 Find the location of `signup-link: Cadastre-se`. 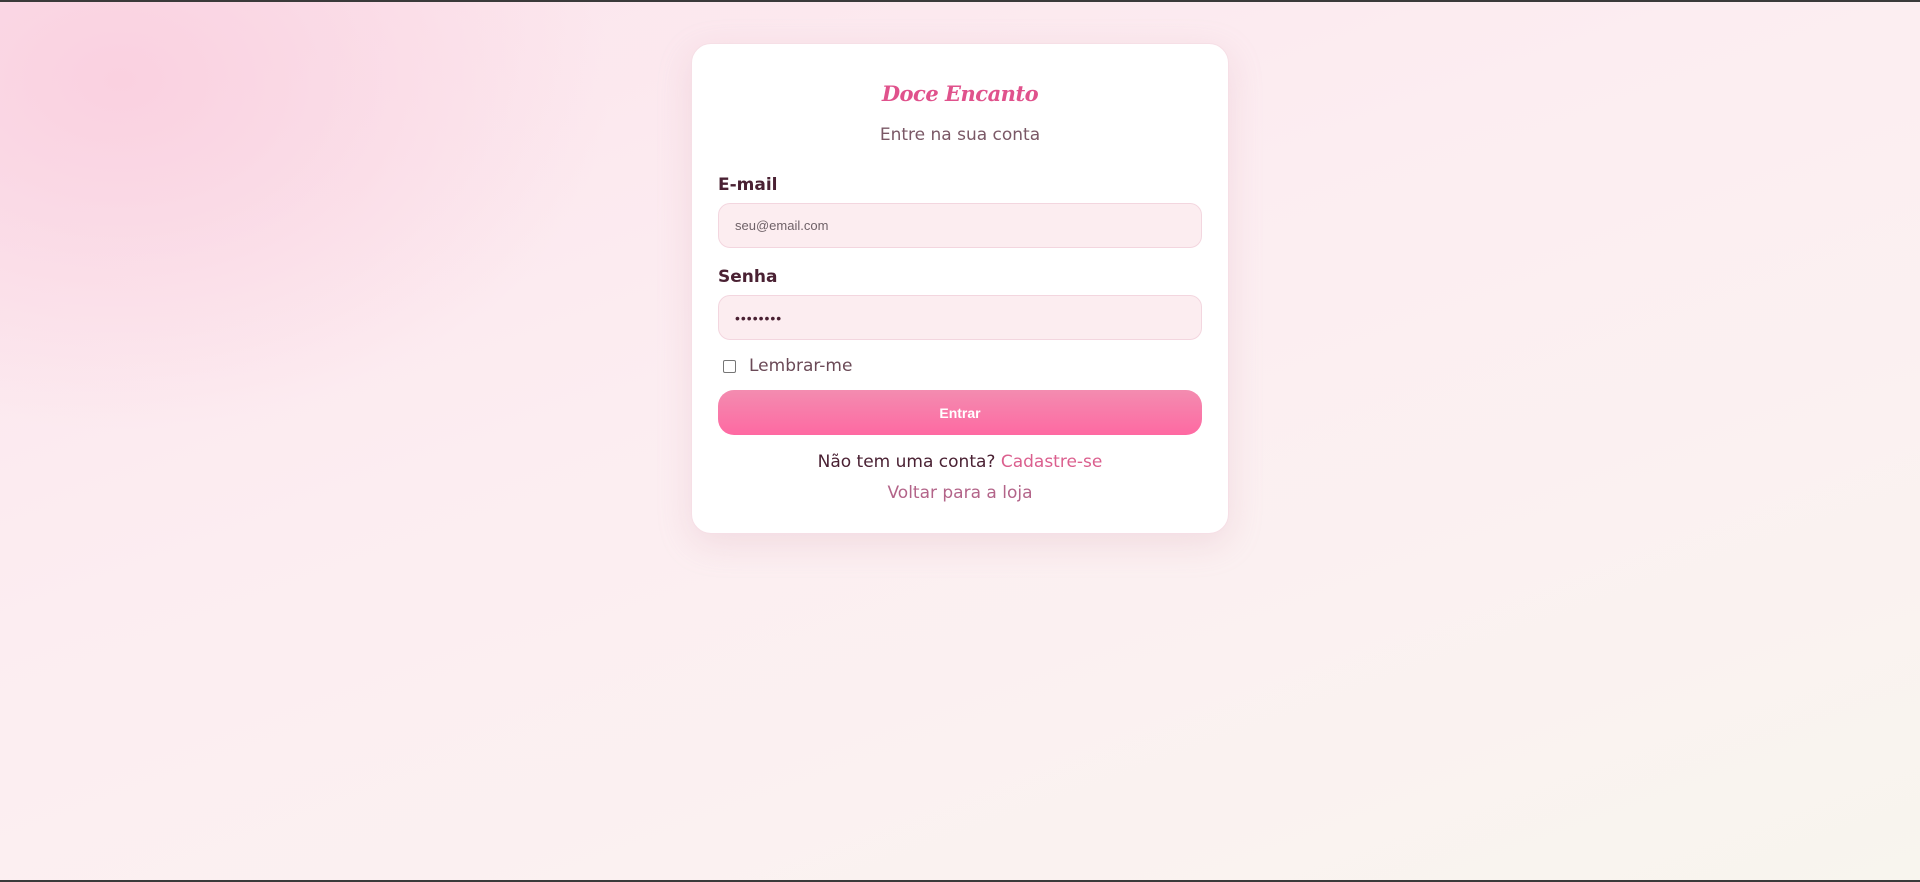

signup-link: Cadastre-se is located at coordinates (1052, 462).